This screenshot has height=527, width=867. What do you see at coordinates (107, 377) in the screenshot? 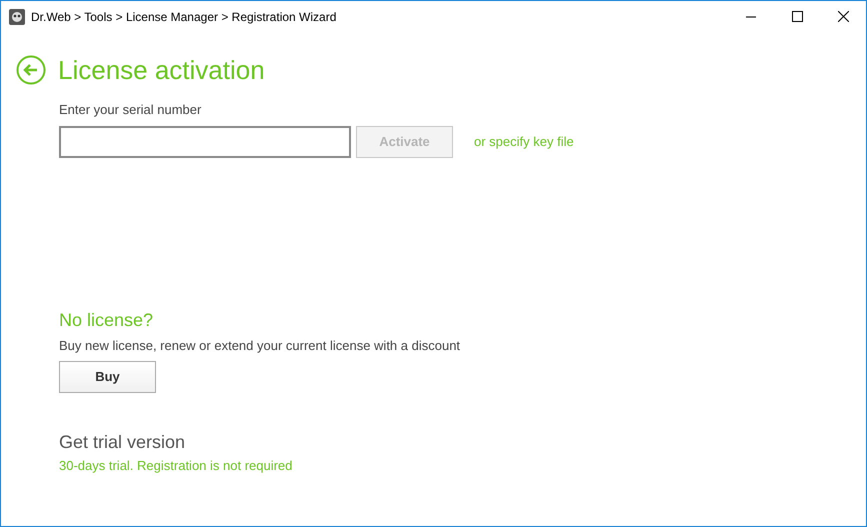
I see `buy-button: Buy` at bounding box center [107, 377].